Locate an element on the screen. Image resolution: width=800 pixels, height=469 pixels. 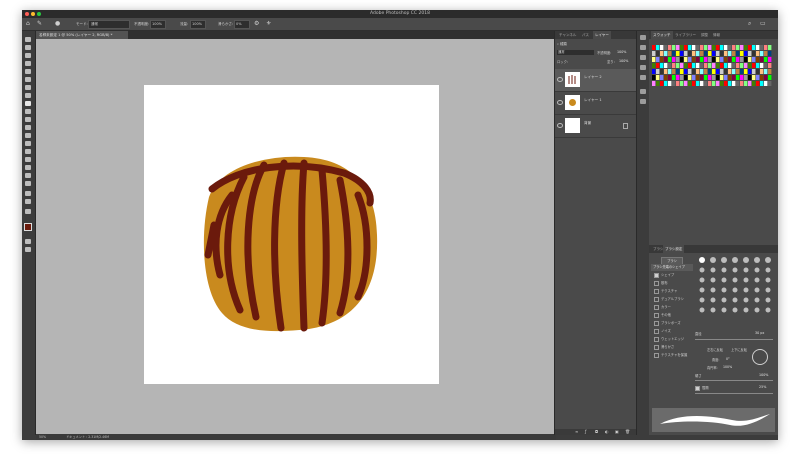
spacing-toggle: 間隔 is located at coordinates (702, 388).